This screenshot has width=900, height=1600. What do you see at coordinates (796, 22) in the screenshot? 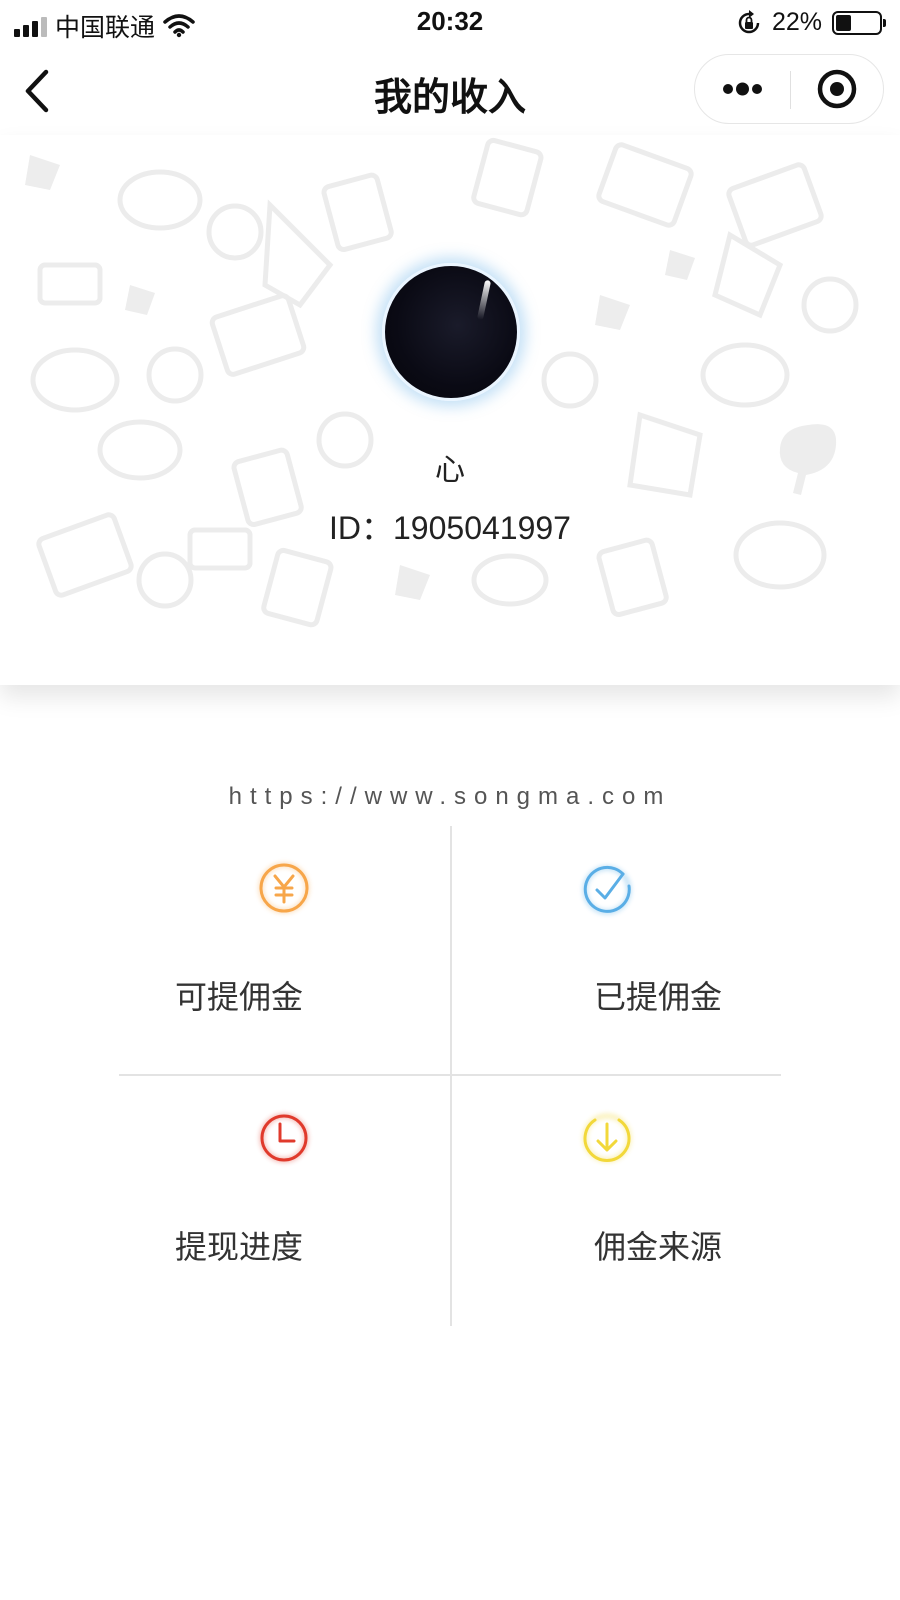
I see `battery-percent: 22%` at bounding box center [796, 22].